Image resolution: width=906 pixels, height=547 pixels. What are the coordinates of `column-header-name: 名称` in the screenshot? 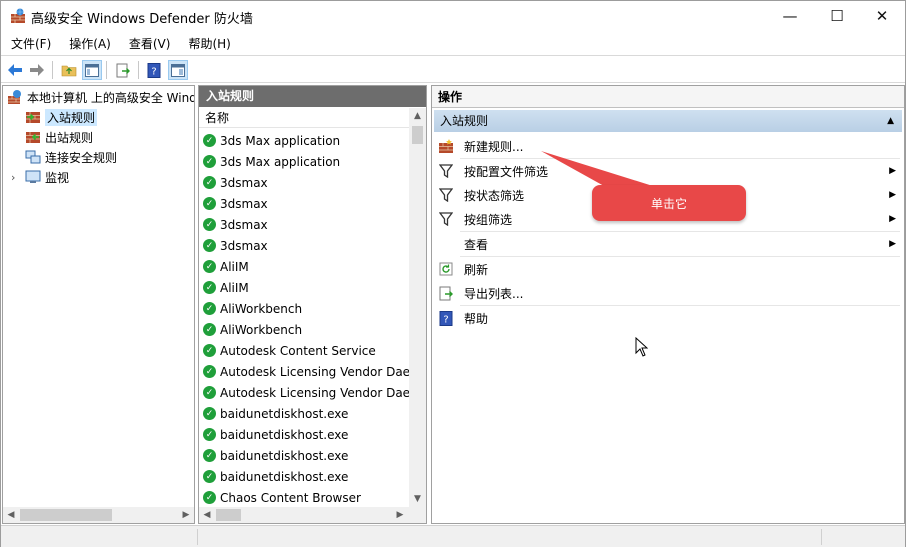 It's located at (304, 118).